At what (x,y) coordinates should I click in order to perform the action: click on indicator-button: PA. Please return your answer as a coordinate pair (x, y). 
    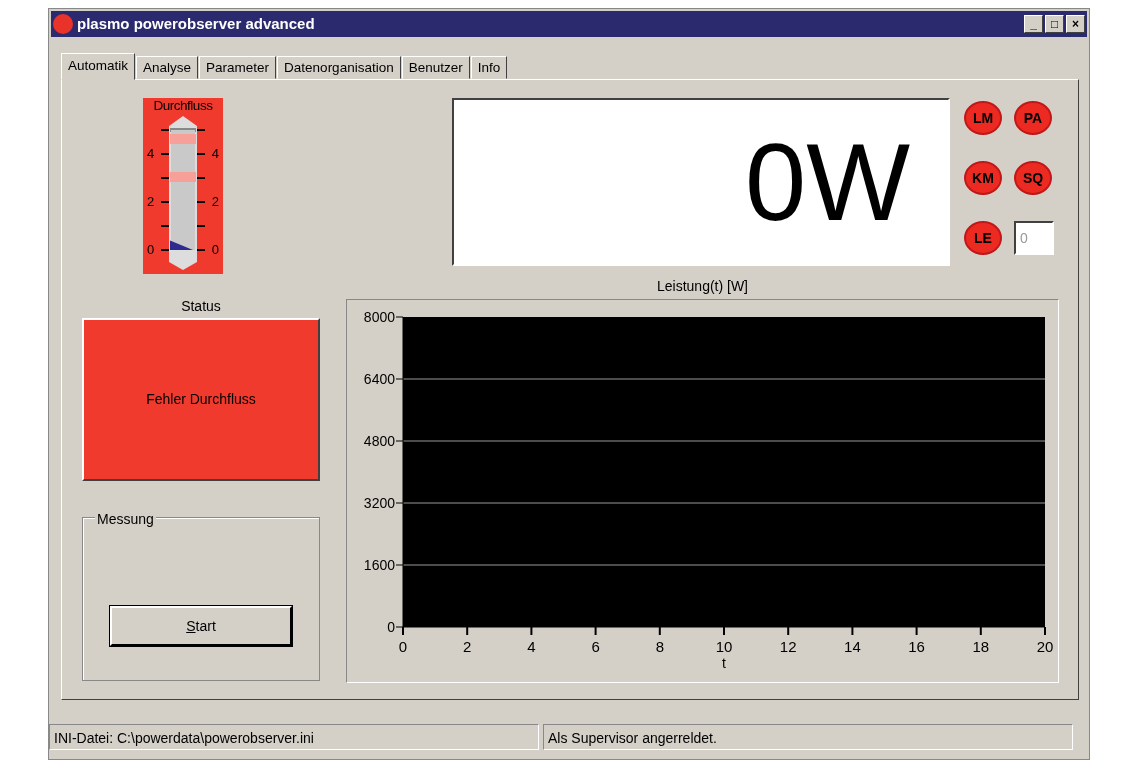
    Looking at the image, I should click on (1033, 118).